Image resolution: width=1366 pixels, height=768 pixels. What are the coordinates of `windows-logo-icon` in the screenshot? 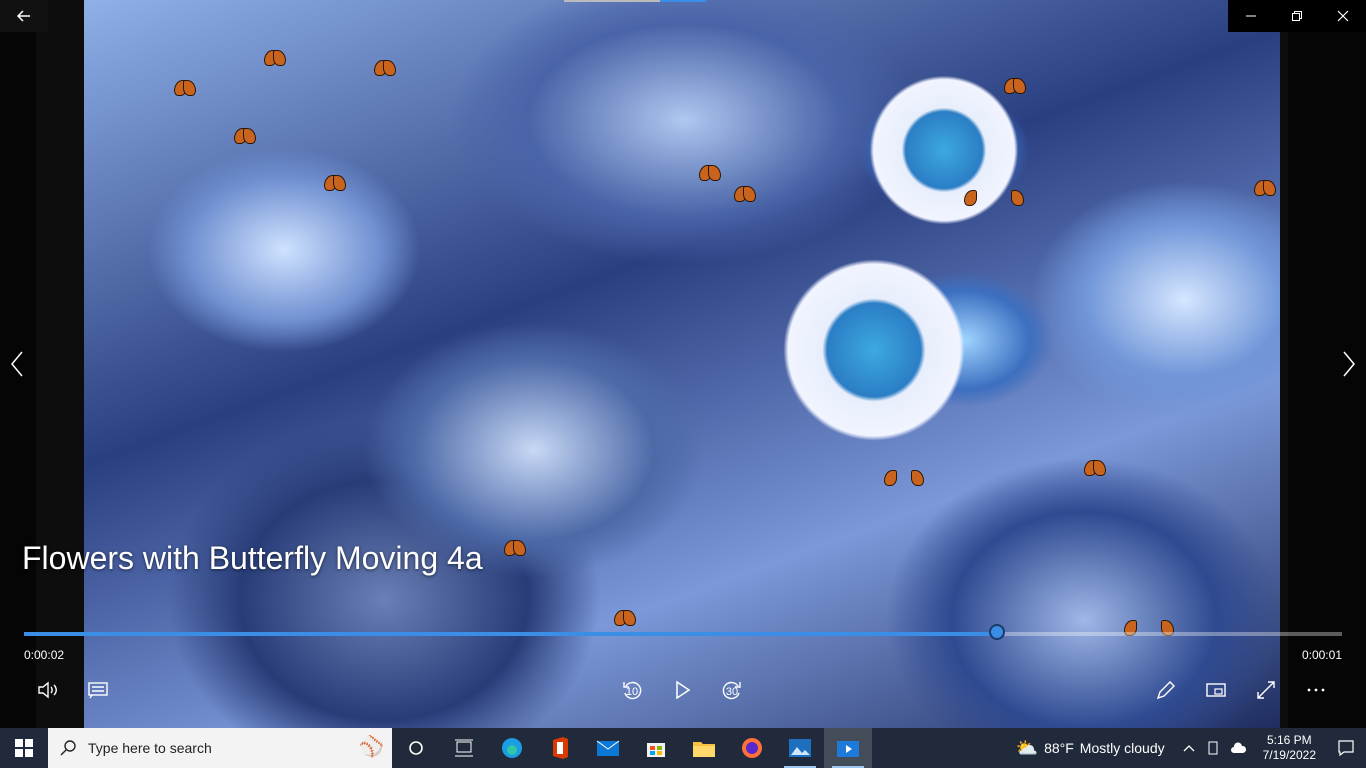 It's located at (24, 748).